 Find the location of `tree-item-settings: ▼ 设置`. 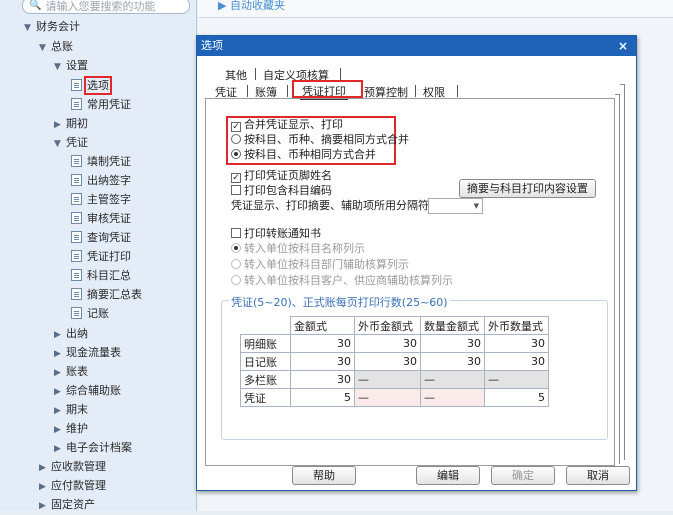

tree-item-settings: ▼ 设置 is located at coordinates (71, 66).